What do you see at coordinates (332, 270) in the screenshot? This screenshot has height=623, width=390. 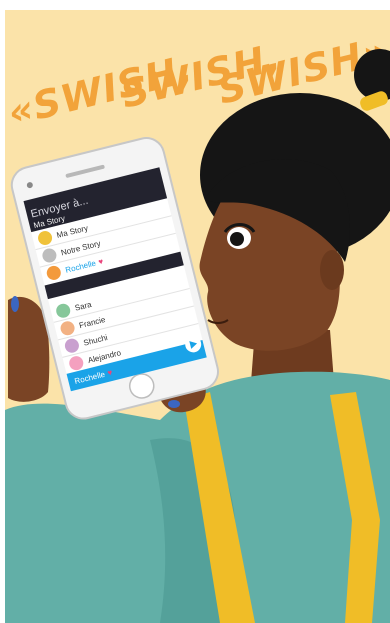 I see `ear` at bounding box center [332, 270].